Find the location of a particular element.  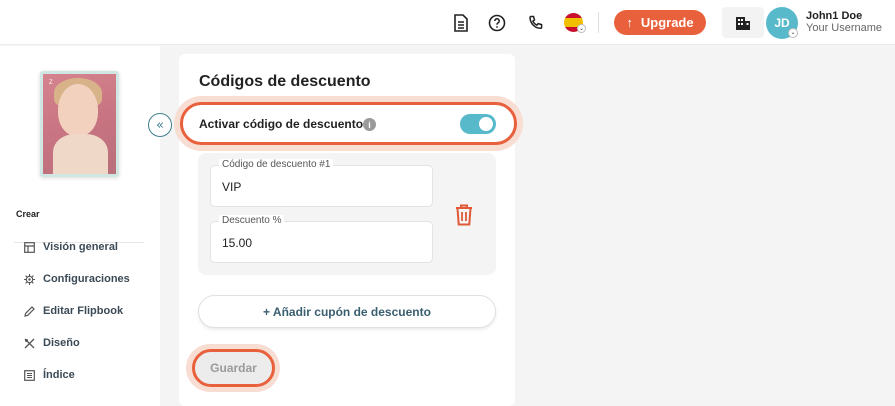

building-icon is located at coordinates (743, 22).